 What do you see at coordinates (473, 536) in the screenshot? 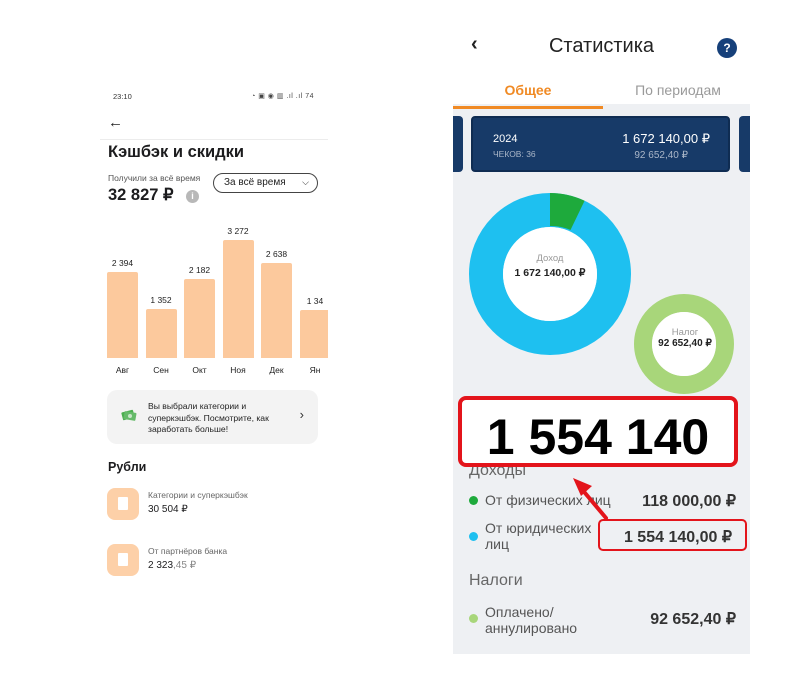
I see `legend-dot-legal` at bounding box center [473, 536].